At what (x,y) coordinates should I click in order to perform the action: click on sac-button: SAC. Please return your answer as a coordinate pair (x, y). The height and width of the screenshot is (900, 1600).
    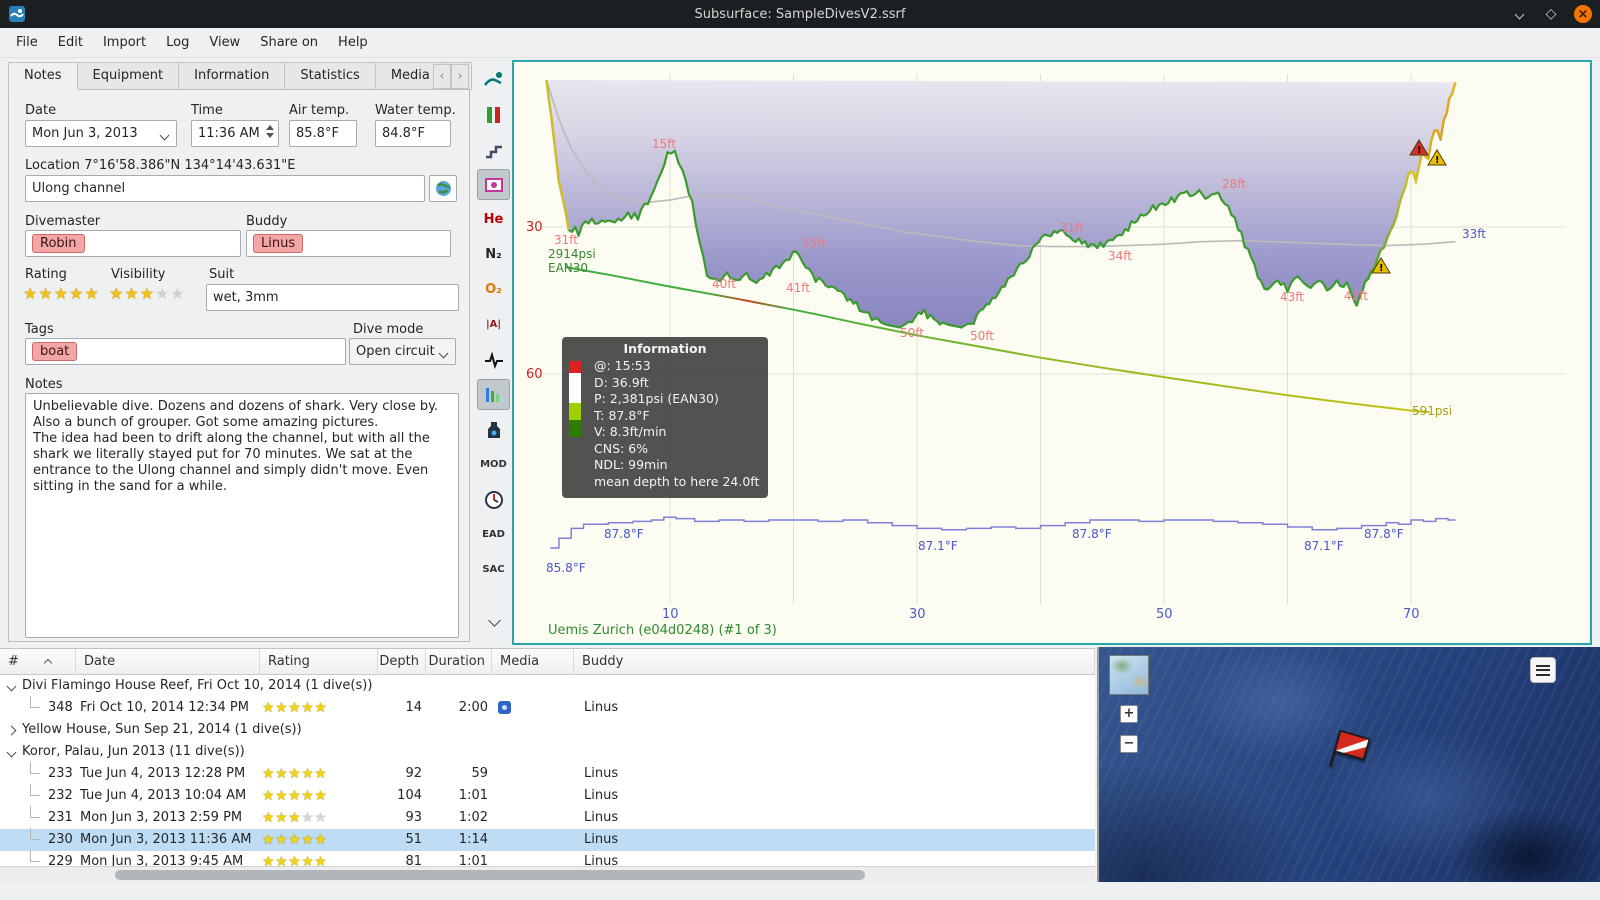
    Looking at the image, I should click on (493, 569).